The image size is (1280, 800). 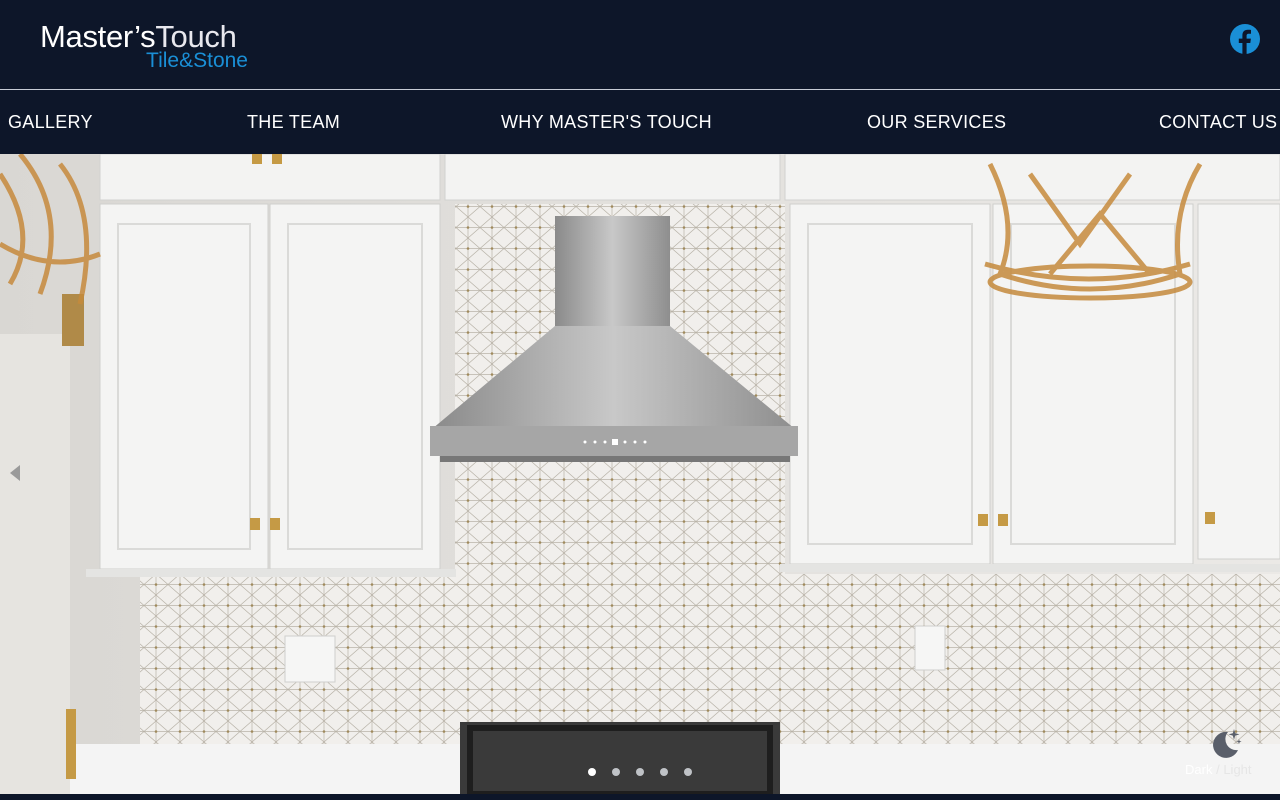 I want to click on footer-bar, so click(x=640, y=797).